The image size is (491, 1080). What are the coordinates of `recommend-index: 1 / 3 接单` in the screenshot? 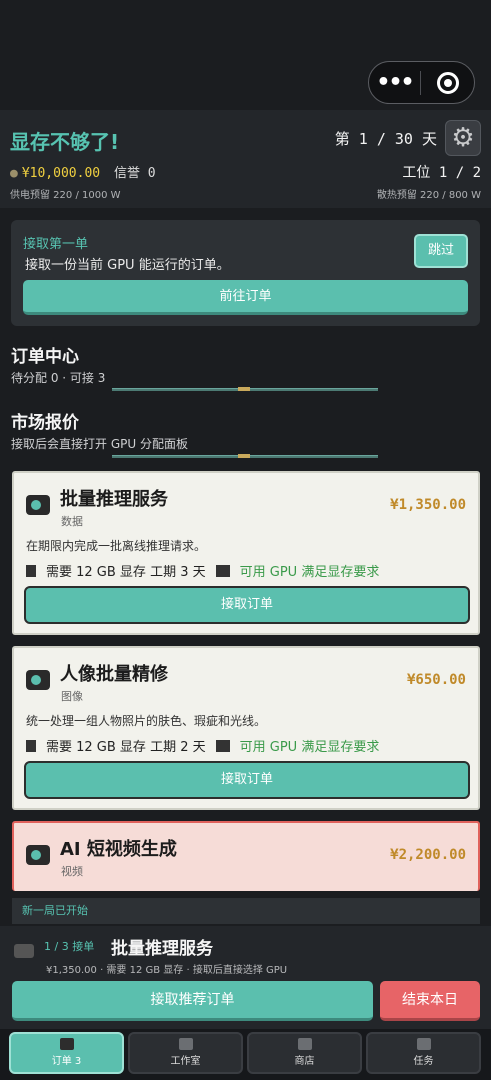 It's located at (69, 946).